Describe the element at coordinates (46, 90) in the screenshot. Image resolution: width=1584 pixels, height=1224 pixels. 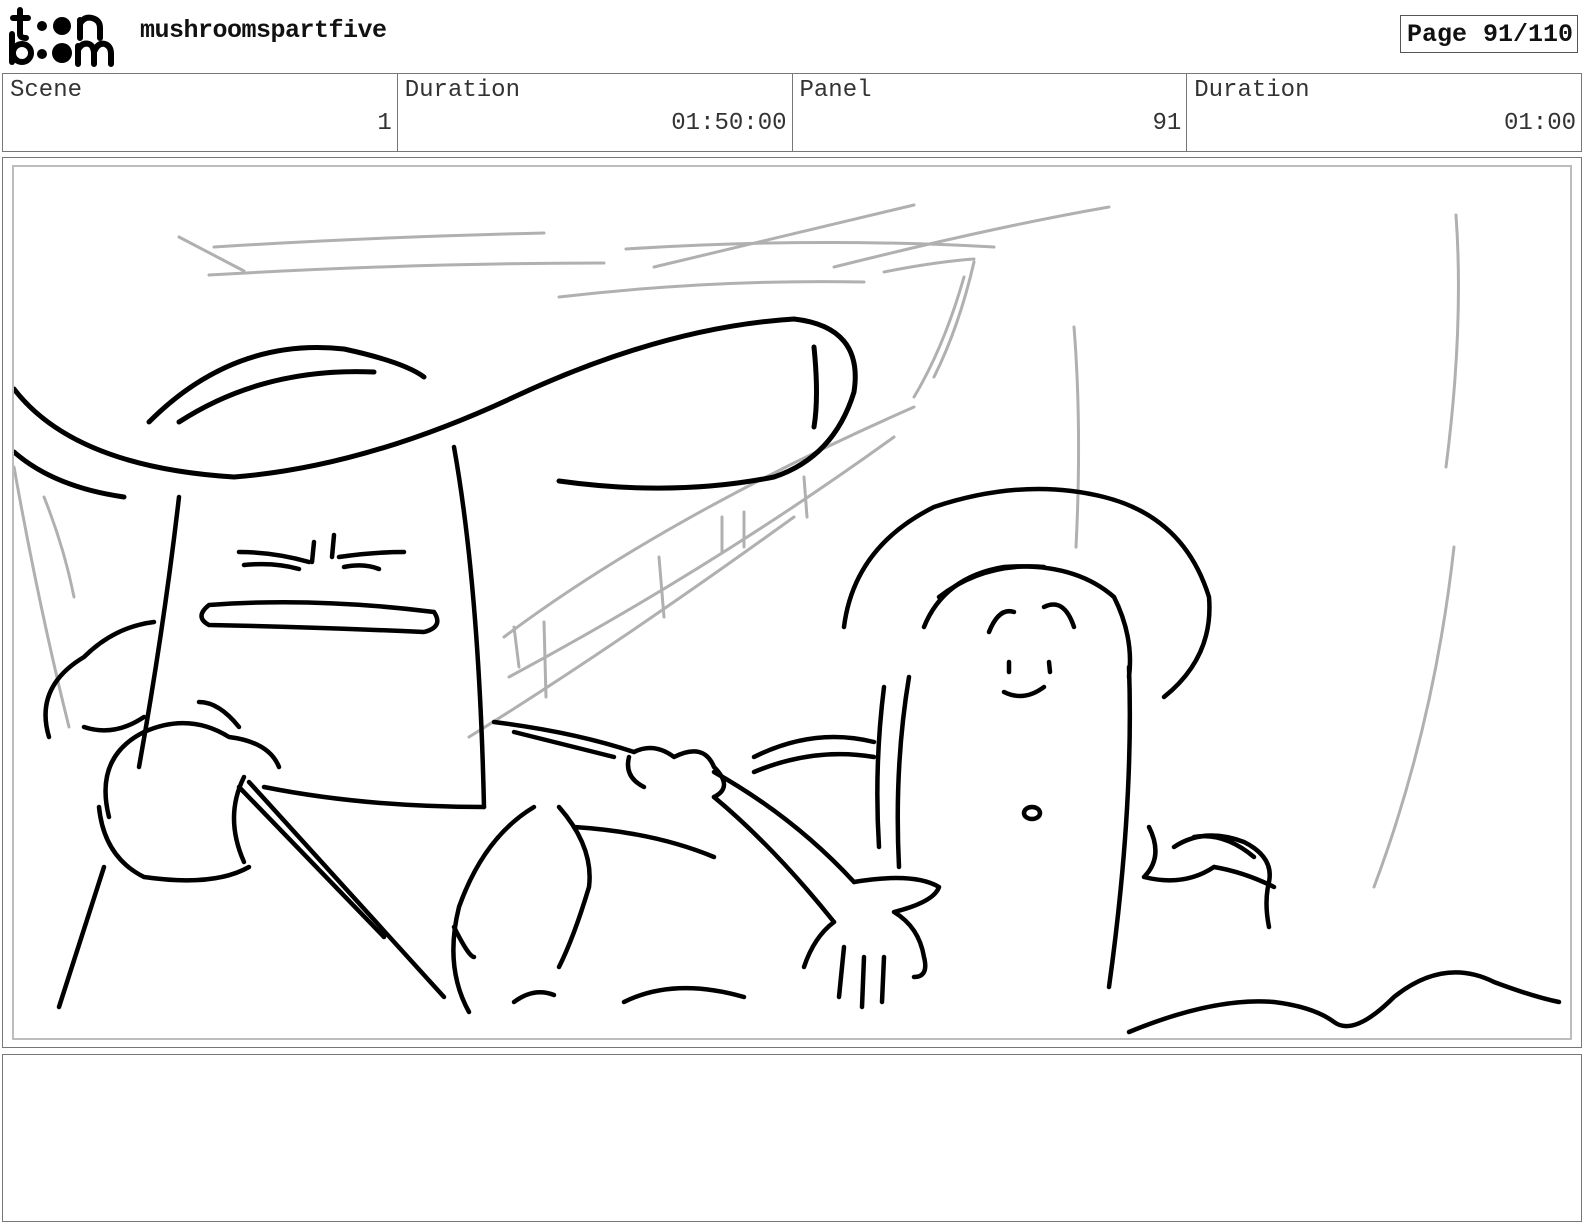
I see `scene-label: Scene` at that location.